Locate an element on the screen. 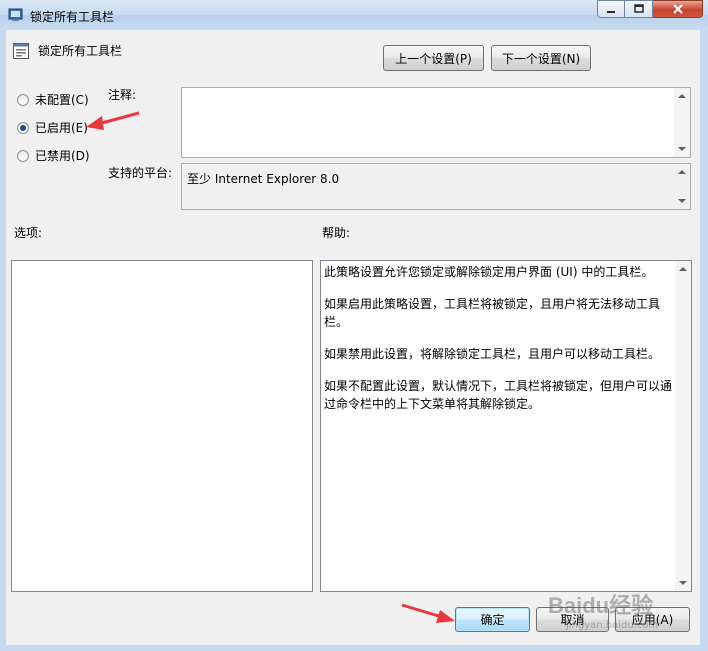 This screenshot has width=708, height=651. comment-label: 注释: is located at coordinates (122, 95).